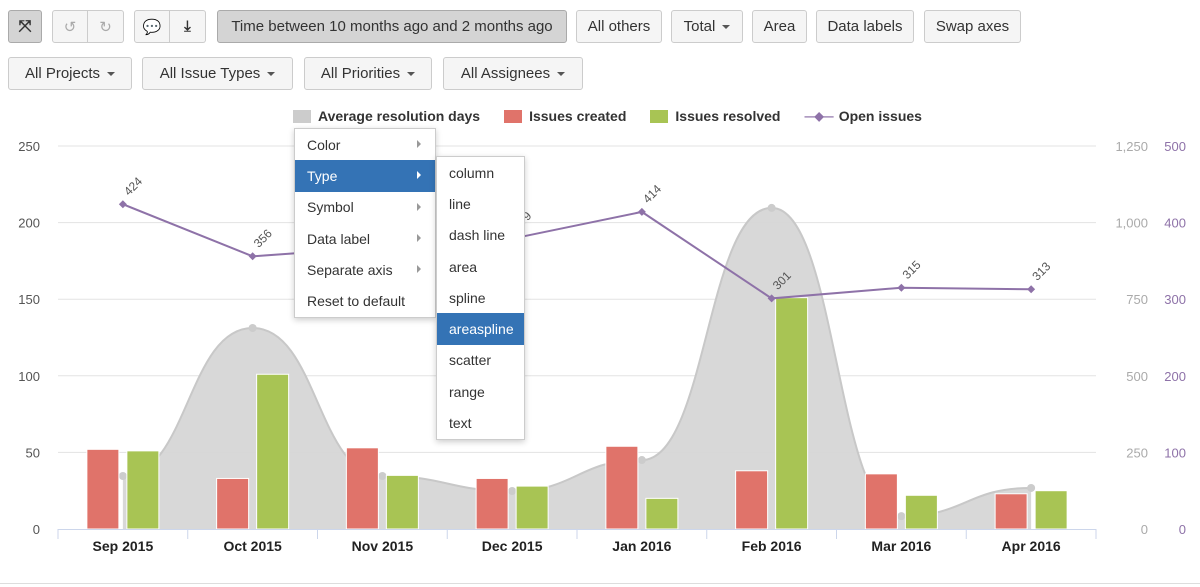 Image resolution: width=1200 pixels, height=587 pixels. I want to click on y-tick-label: 200, so click(29, 223).